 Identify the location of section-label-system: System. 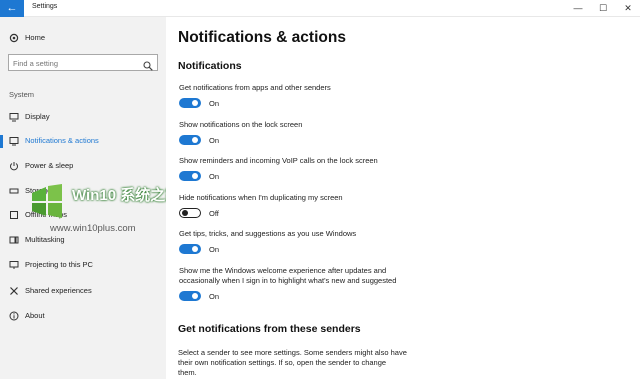
(22, 94).